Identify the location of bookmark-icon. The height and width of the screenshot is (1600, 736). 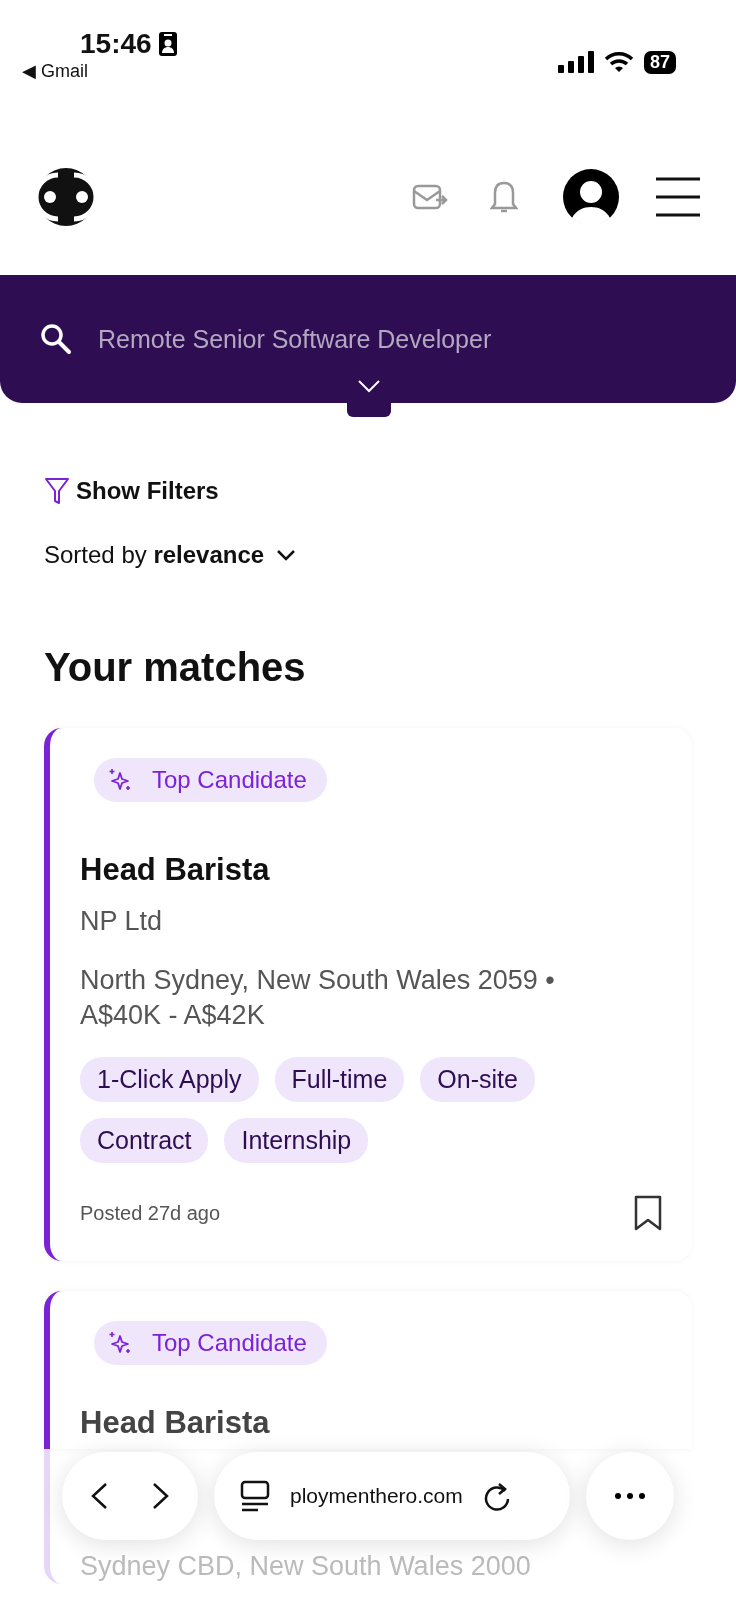
(648, 1213).